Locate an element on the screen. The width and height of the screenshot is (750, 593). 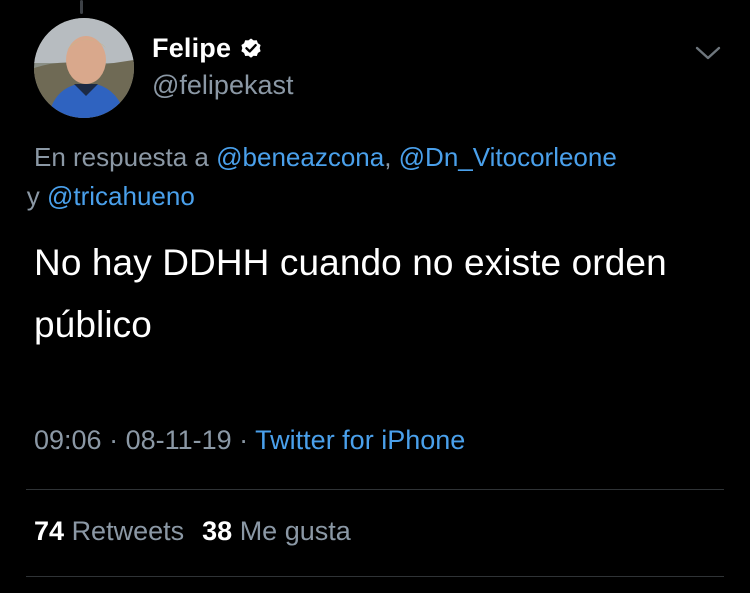
tweet-metadata: 09:06 · 08-11-19 · Twitter for iPhone is located at coordinates (249, 440).